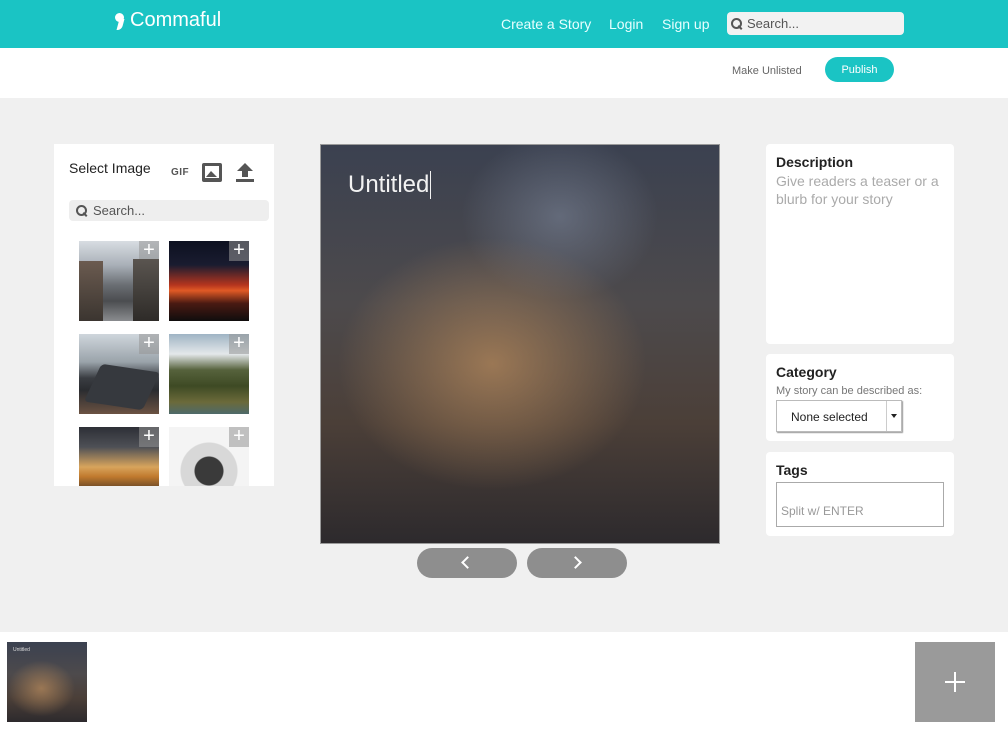 The width and height of the screenshot is (1008, 740). I want to click on description-input, so click(862, 252).